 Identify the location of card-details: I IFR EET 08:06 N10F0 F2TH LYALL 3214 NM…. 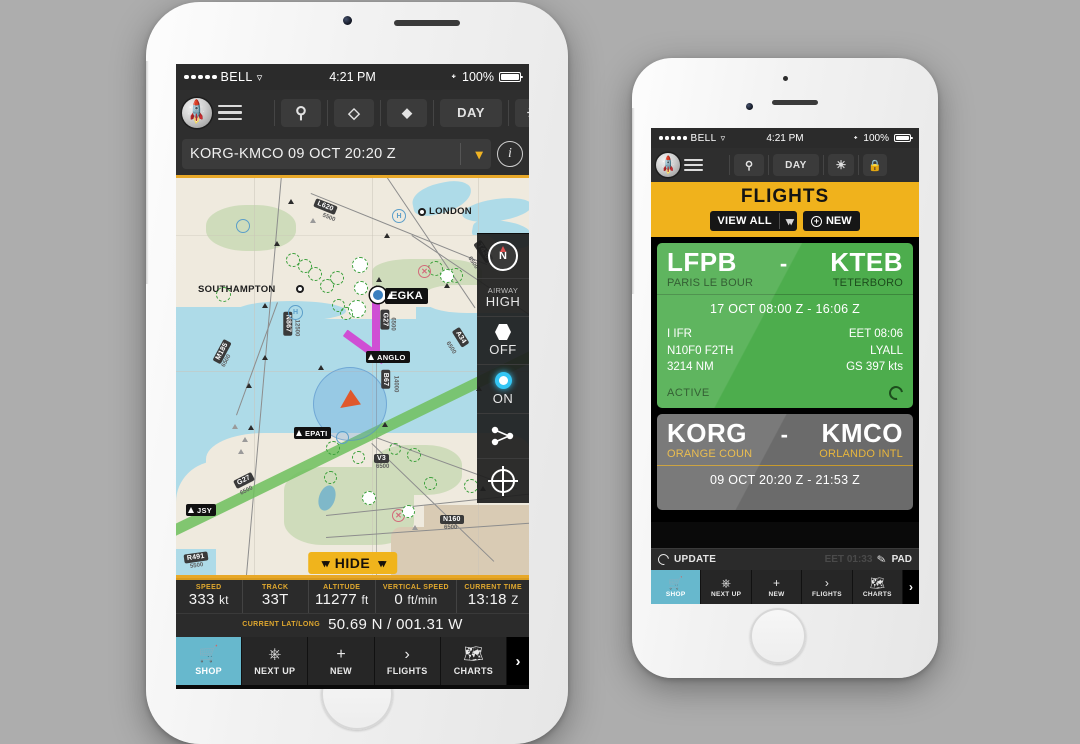
(785, 349).